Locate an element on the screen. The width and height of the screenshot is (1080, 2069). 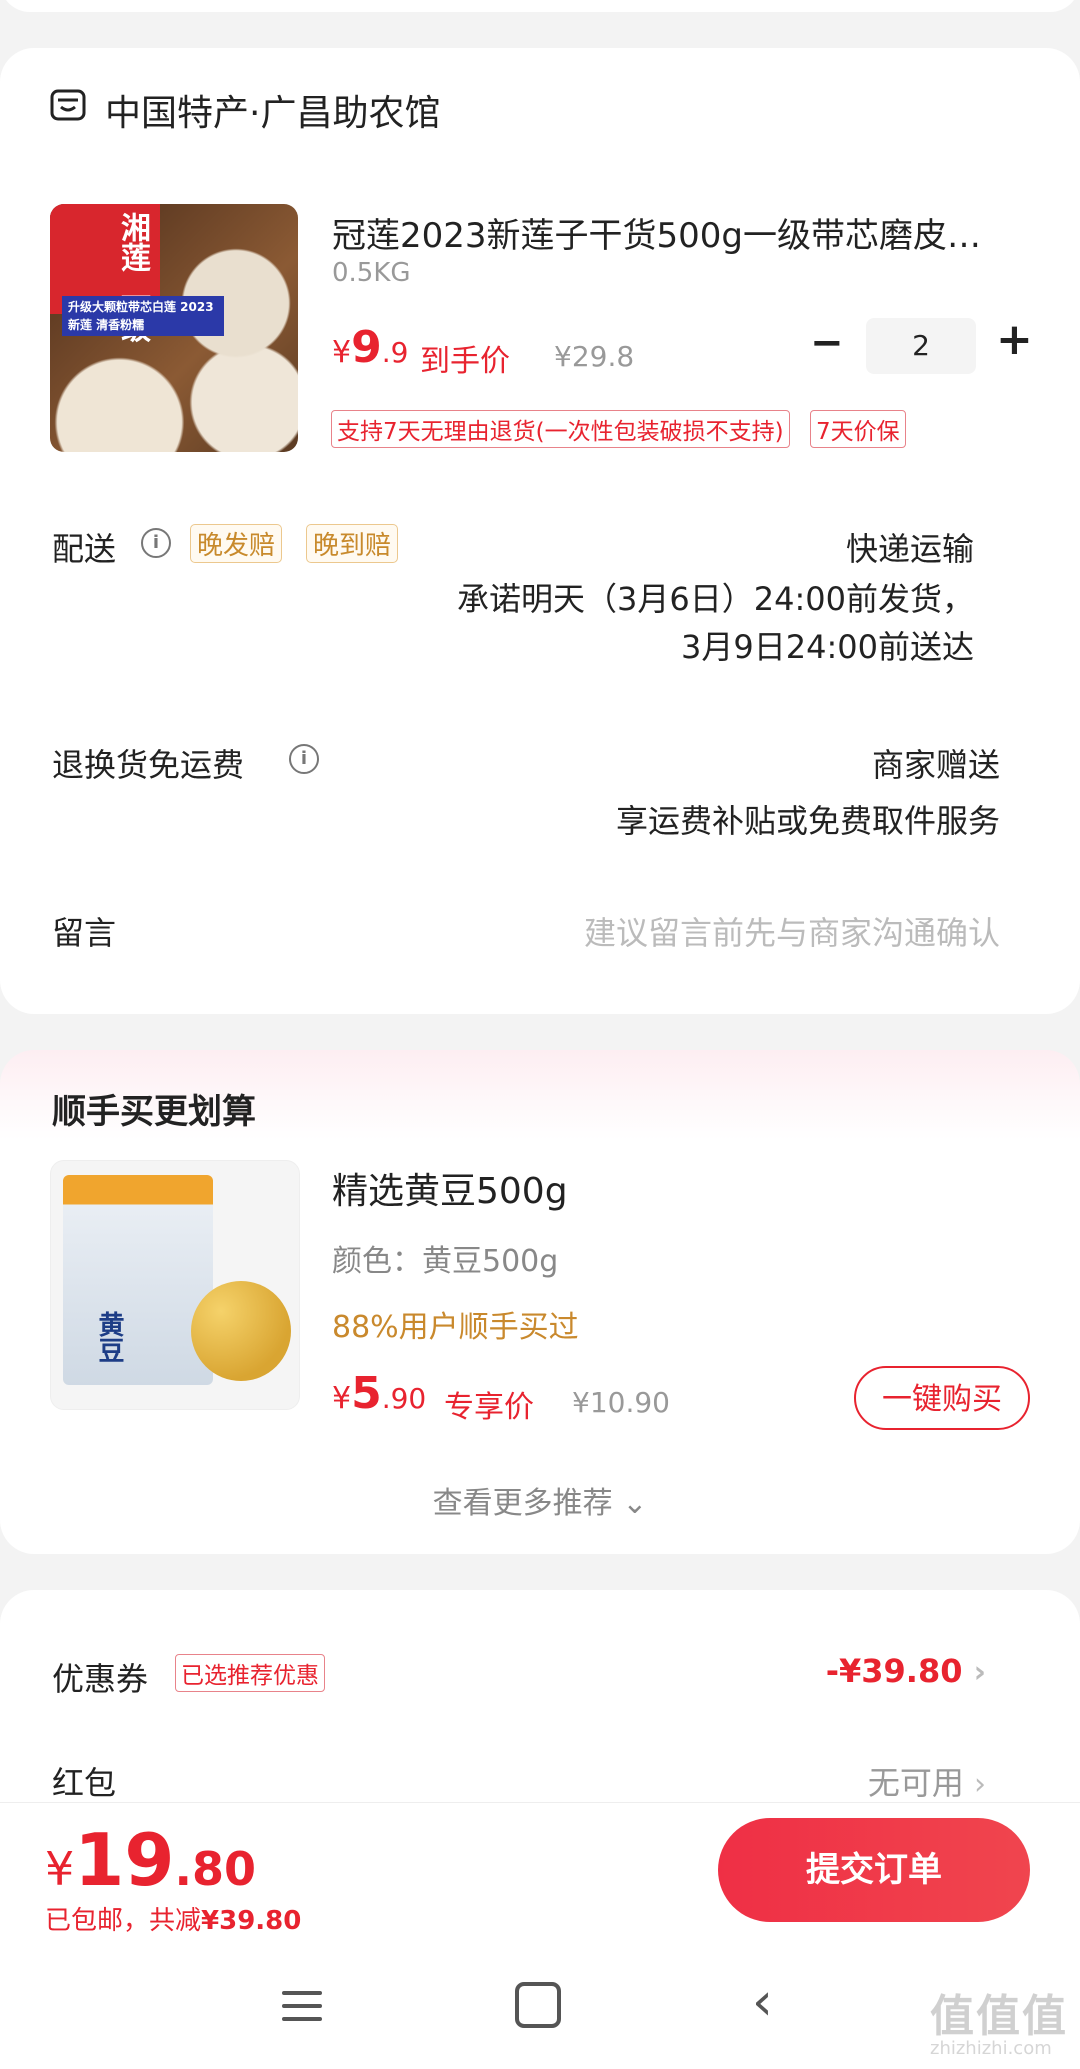
total-discount: ¥39.80 is located at coordinates (251, 1921).